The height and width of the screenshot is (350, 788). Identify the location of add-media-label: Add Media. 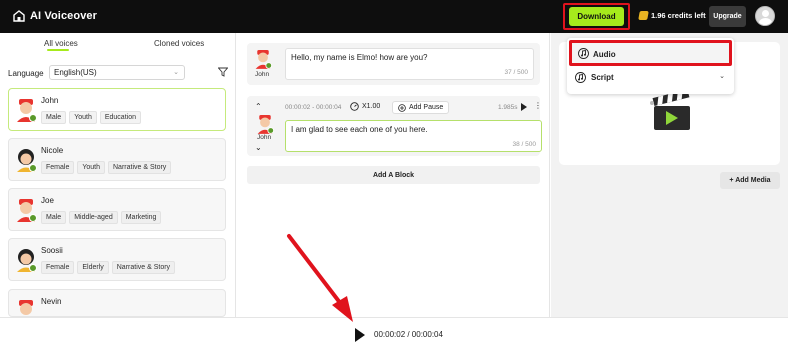
(753, 180).